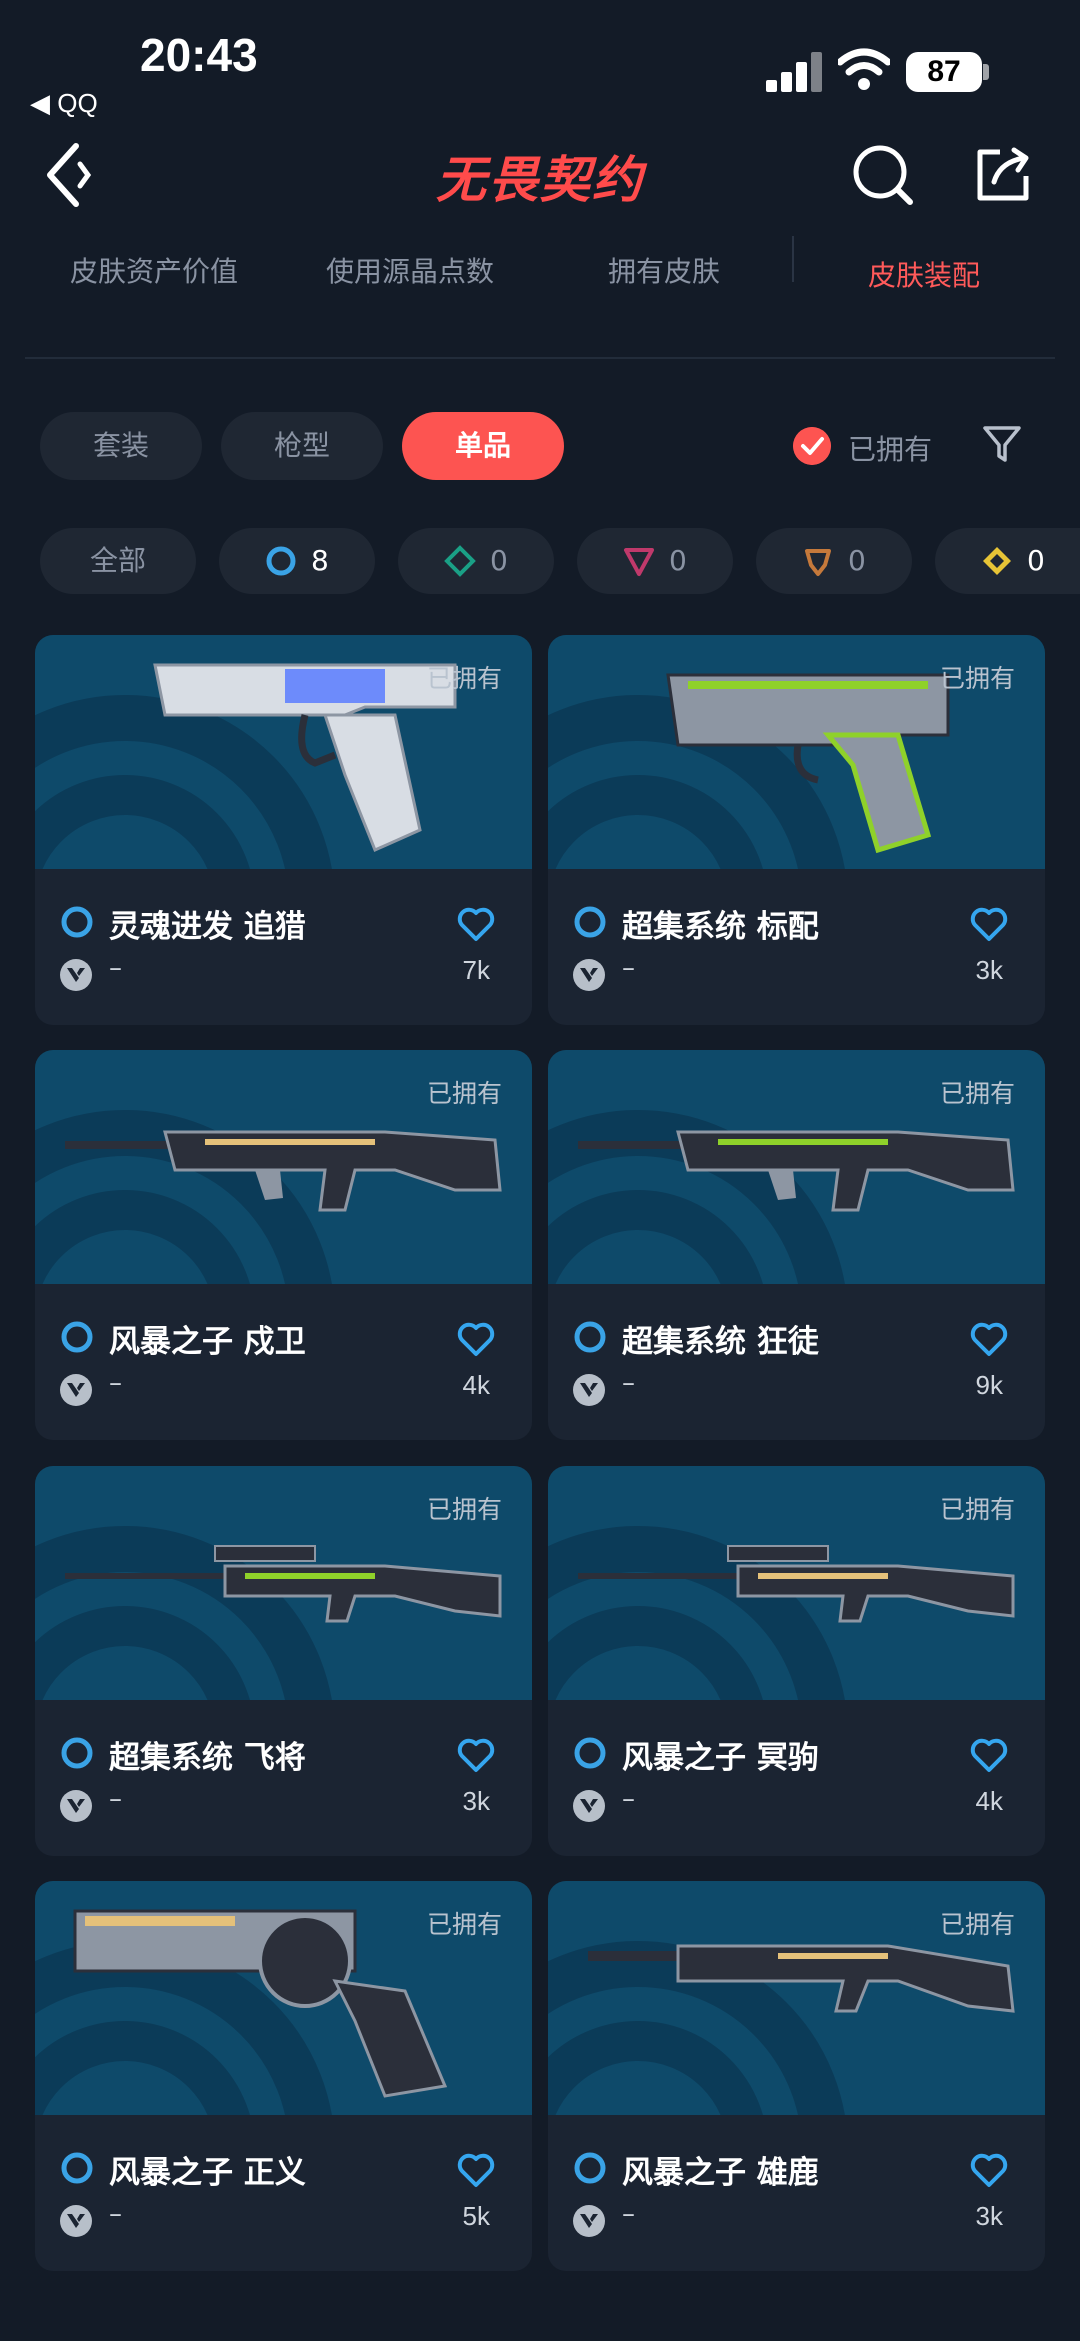  I want to click on skin-name: 风暴之子 冥驹, so click(720, 1758).